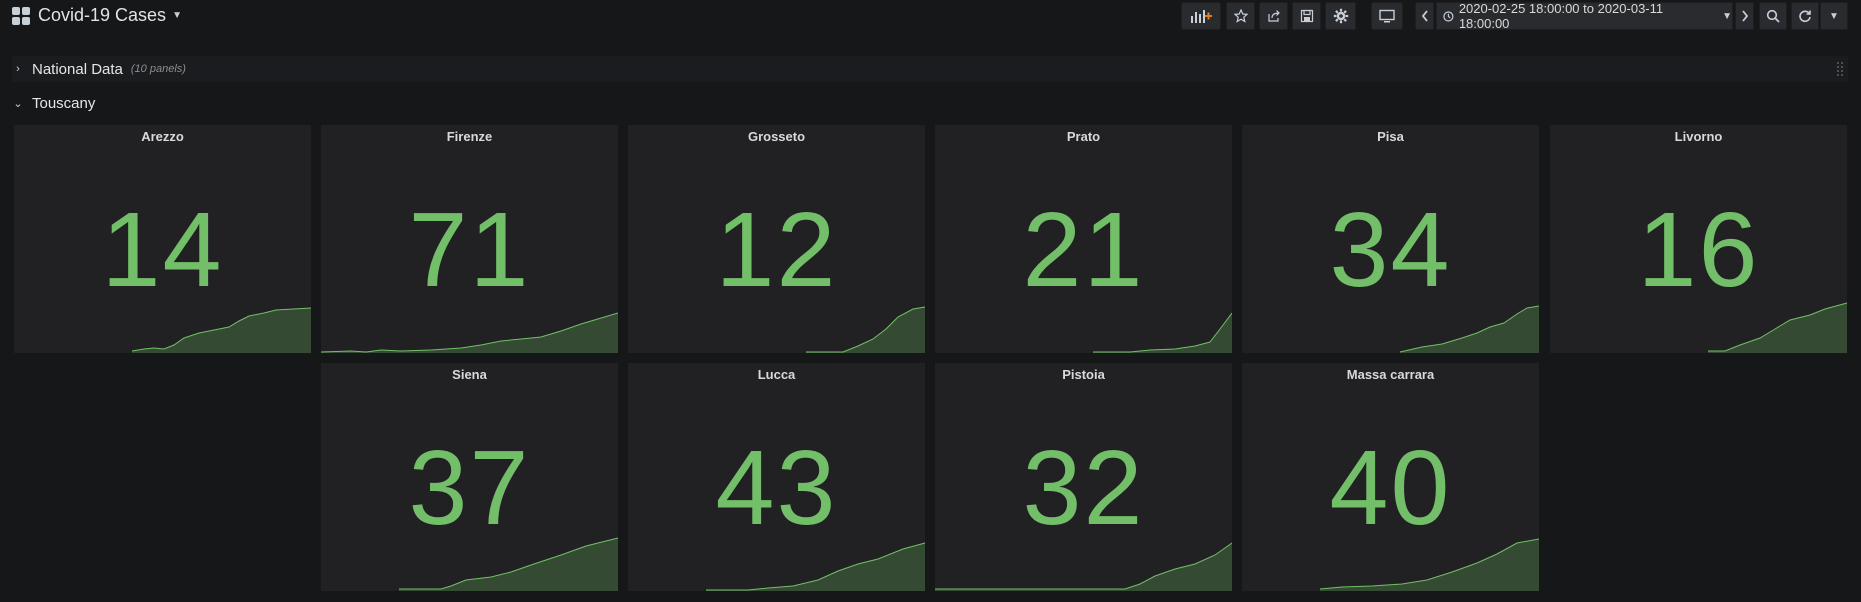 Image resolution: width=1861 pixels, height=602 pixels. I want to click on refresh-interval-dropdown: ▼, so click(1834, 16).